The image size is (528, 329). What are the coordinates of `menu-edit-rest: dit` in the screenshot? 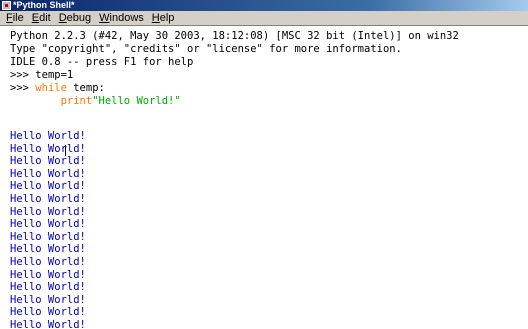 It's located at (45, 18).